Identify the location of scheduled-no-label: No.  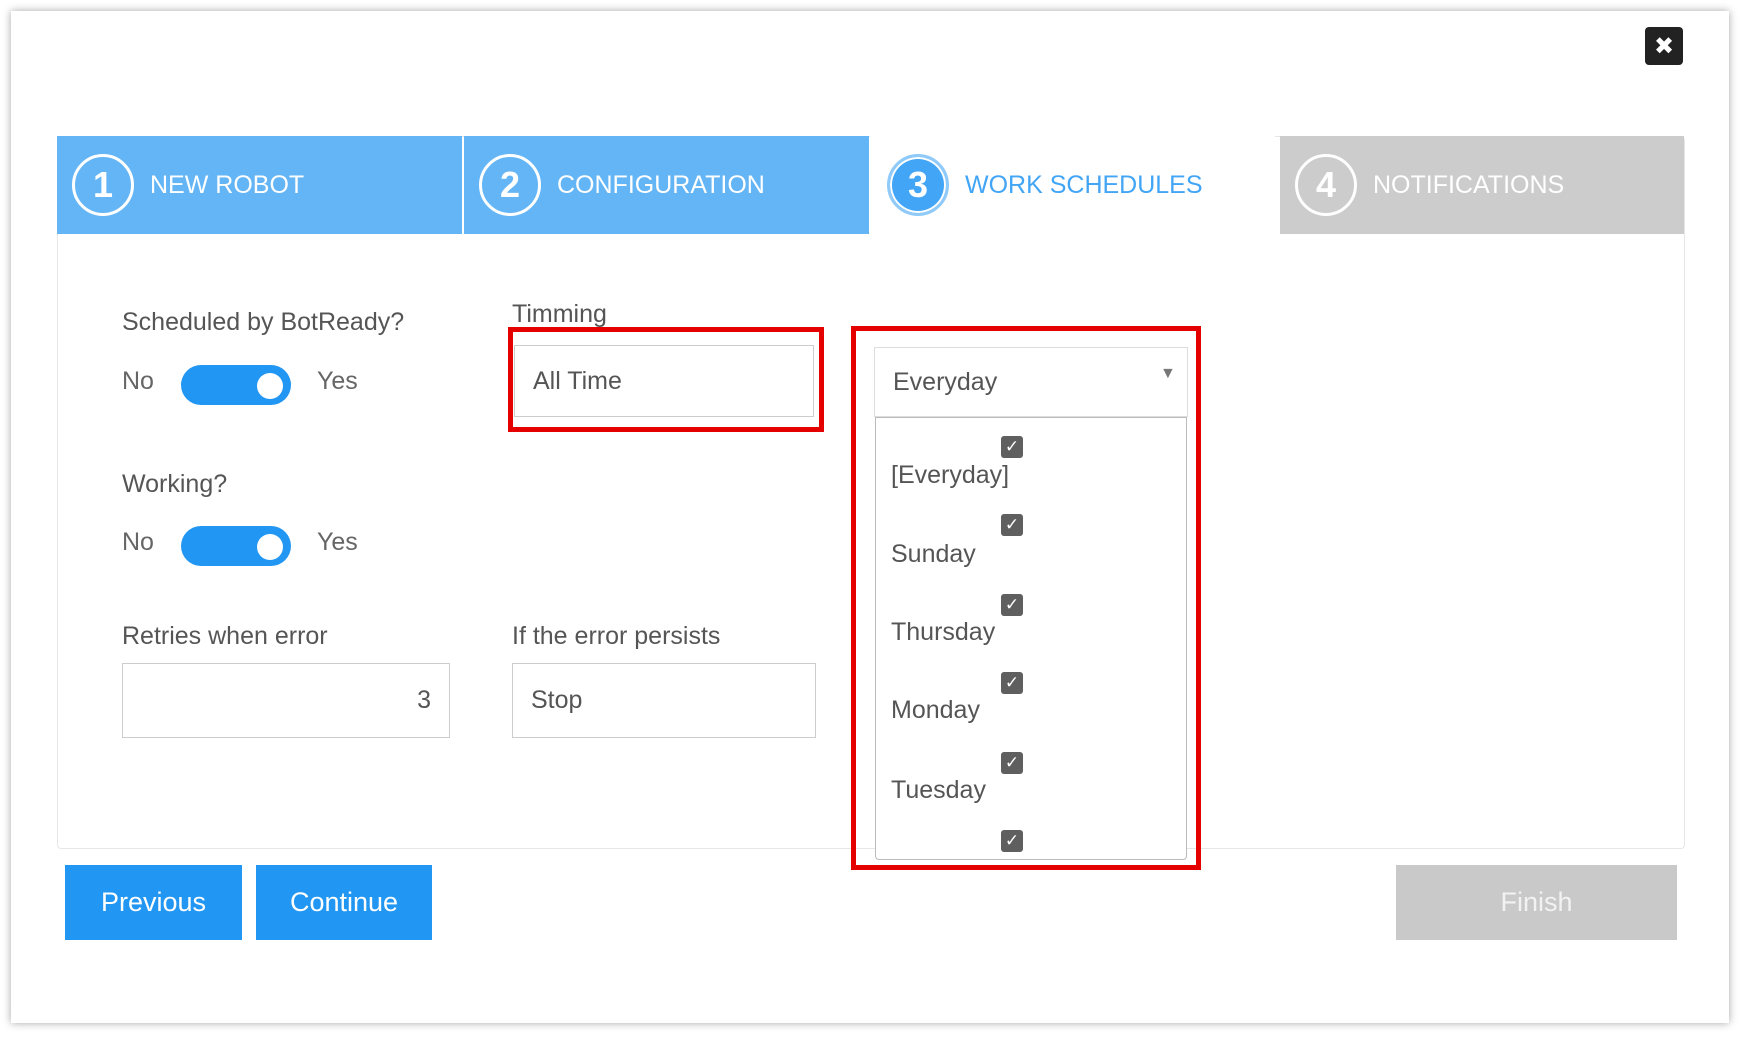
(138, 381).